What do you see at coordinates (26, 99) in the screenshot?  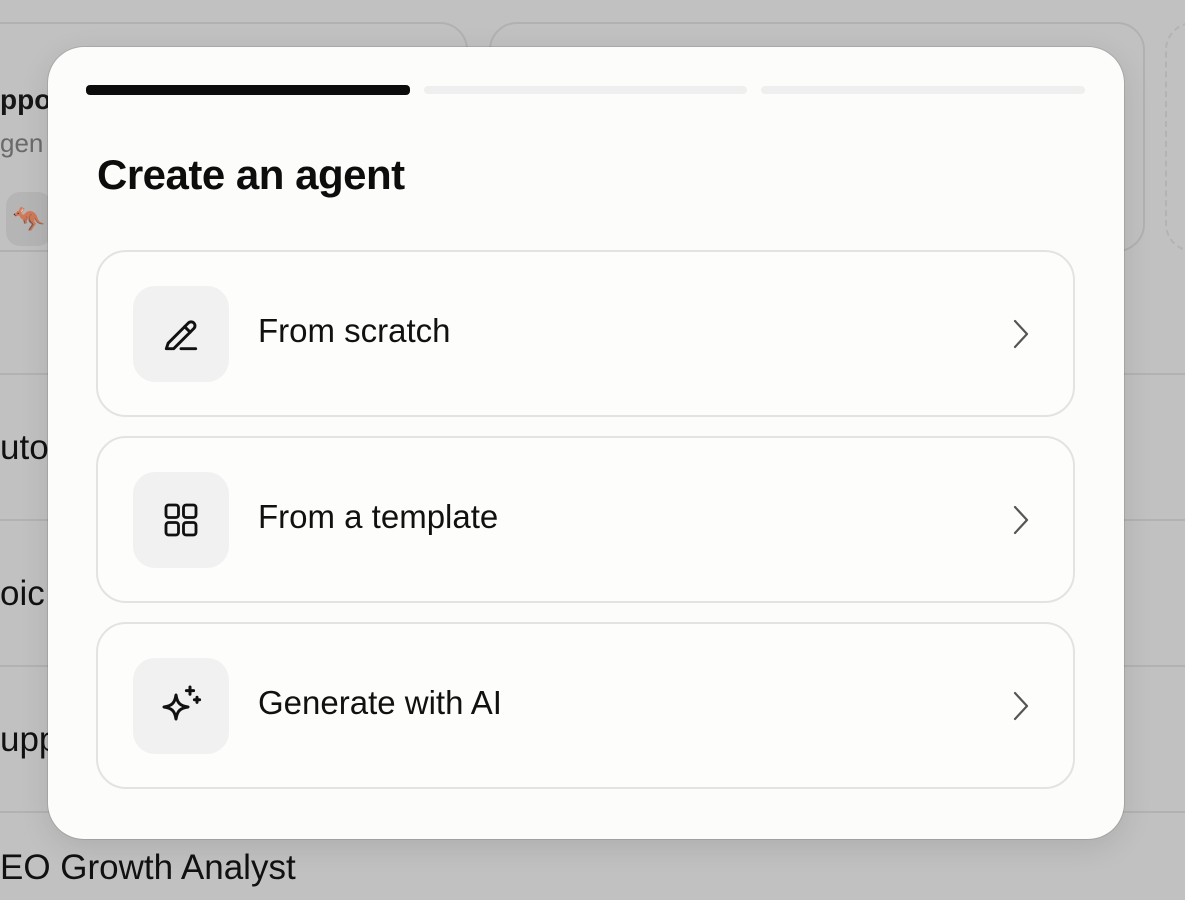 I see `background-card-title: ppo` at bounding box center [26, 99].